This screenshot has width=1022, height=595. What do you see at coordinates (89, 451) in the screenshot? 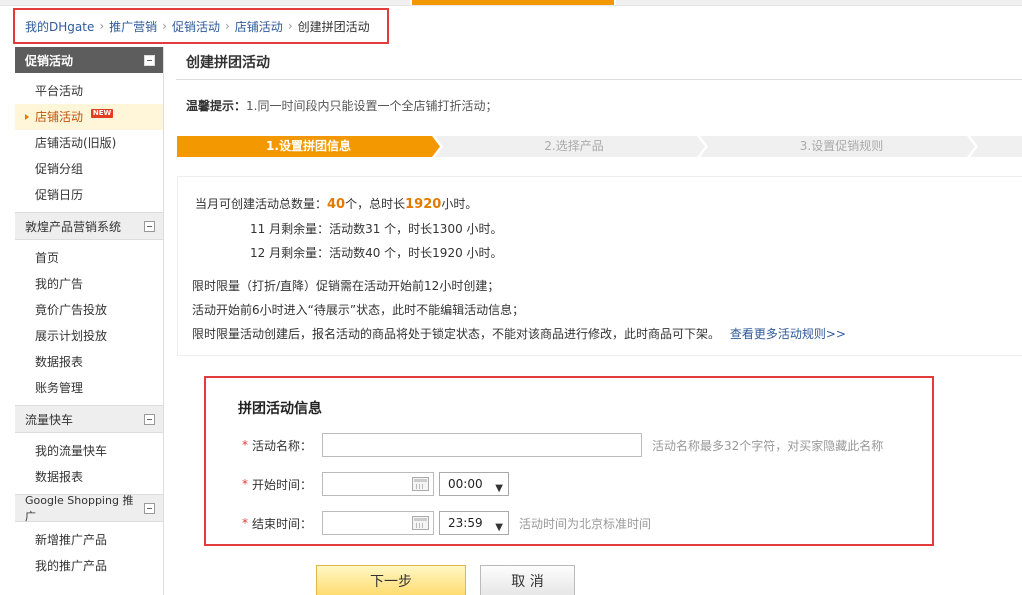
I see `sidebar-item-my-traffic: 我的流量快车` at bounding box center [89, 451].